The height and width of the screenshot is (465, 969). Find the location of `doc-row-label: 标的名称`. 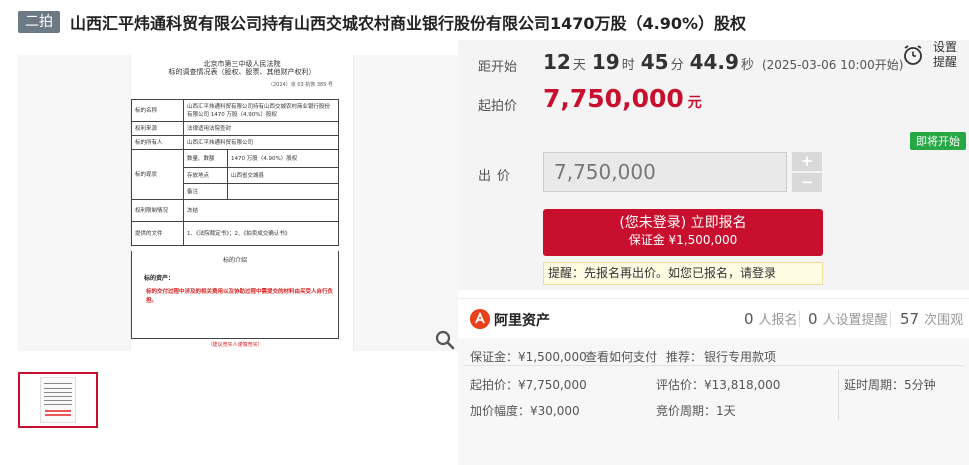

doc-row-label: 标的名称 is located at coordinates (157, 110).